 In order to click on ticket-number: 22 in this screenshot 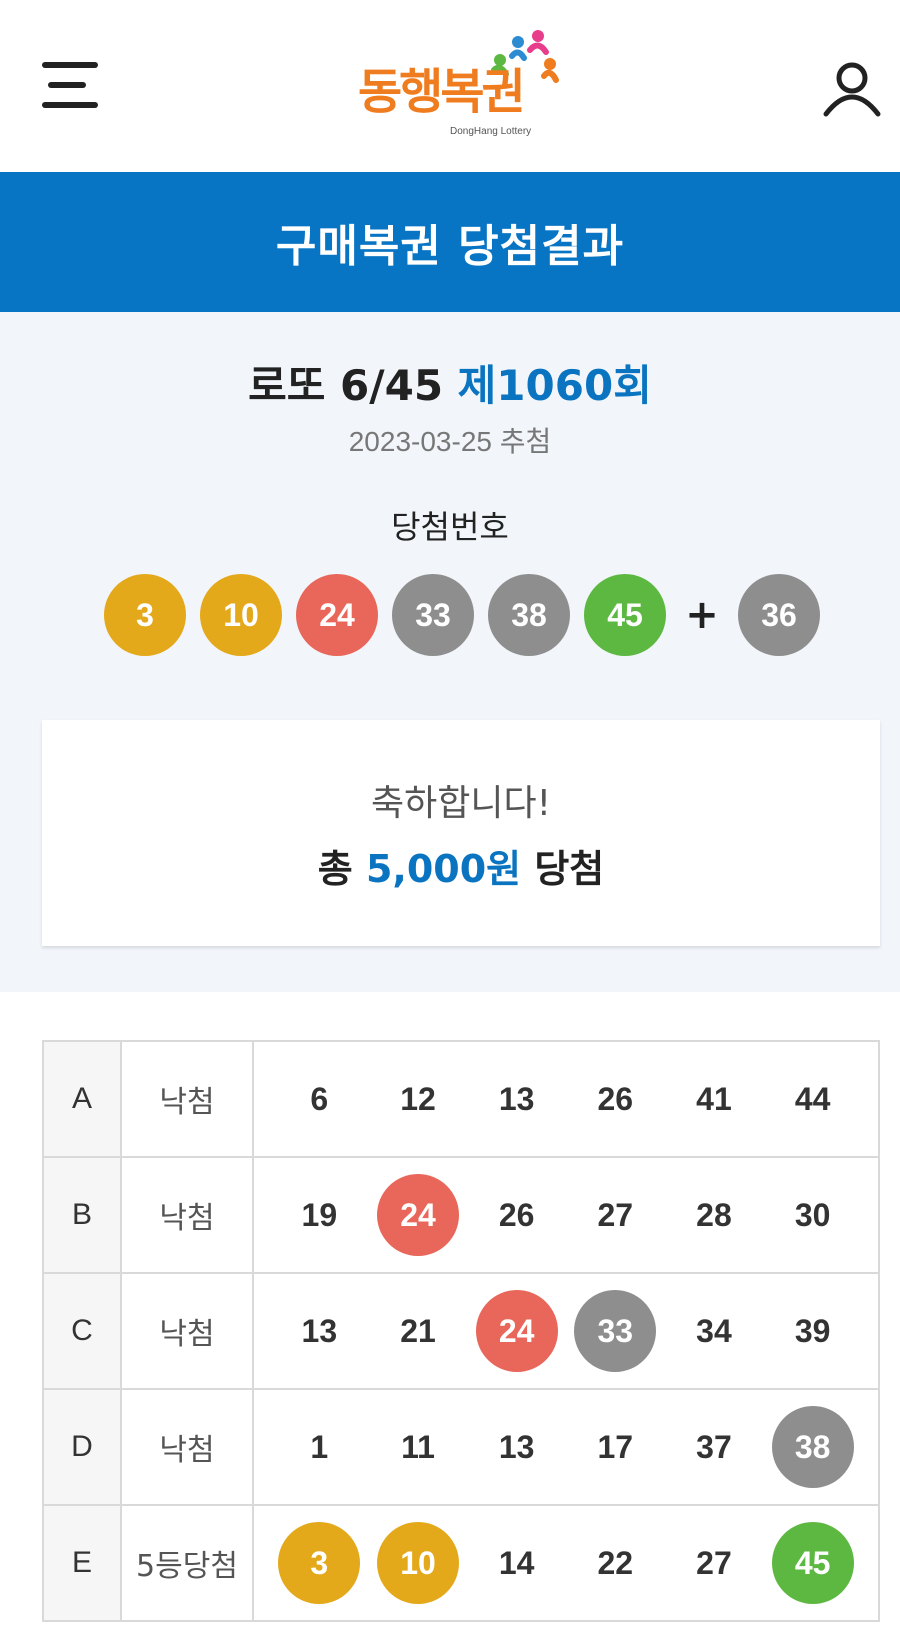, I will do `click(615, 1562)`.